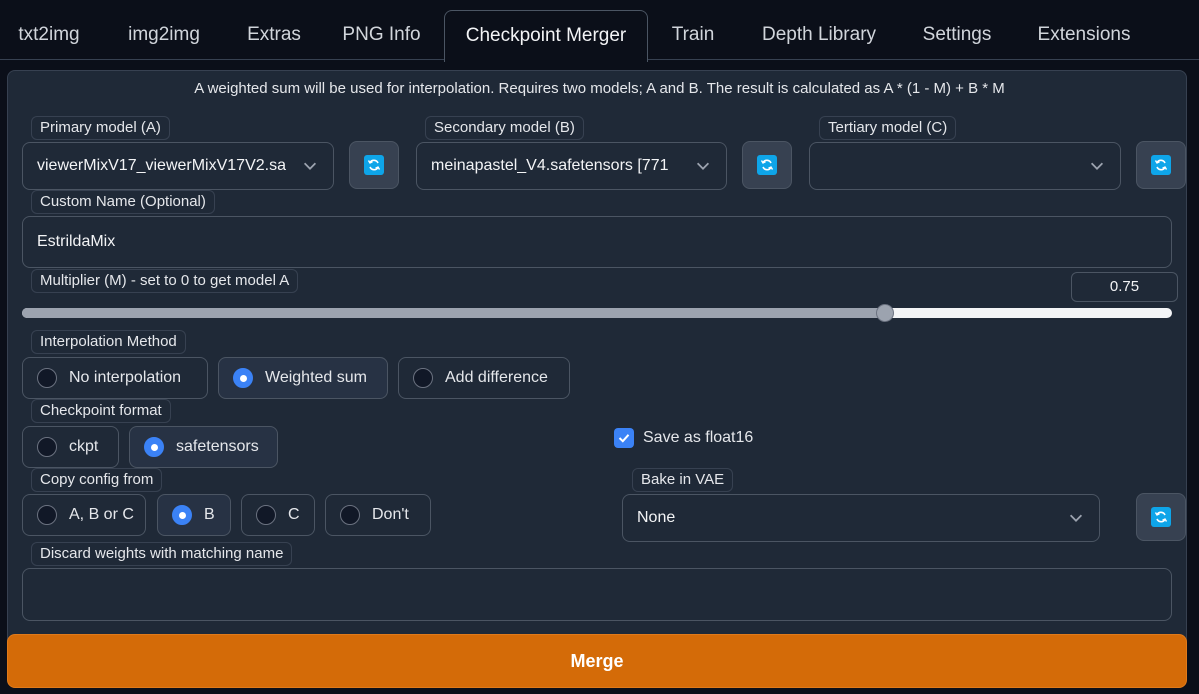 Image resolution: width=1199 pixels, height=694 pixels. Describe the element at coordinates (390, 514) in the screenshot. I see `radio-label: Don't` at that location.